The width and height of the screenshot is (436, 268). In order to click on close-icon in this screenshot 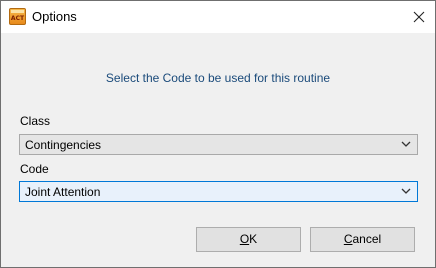, I will do `click(419, 17)`.